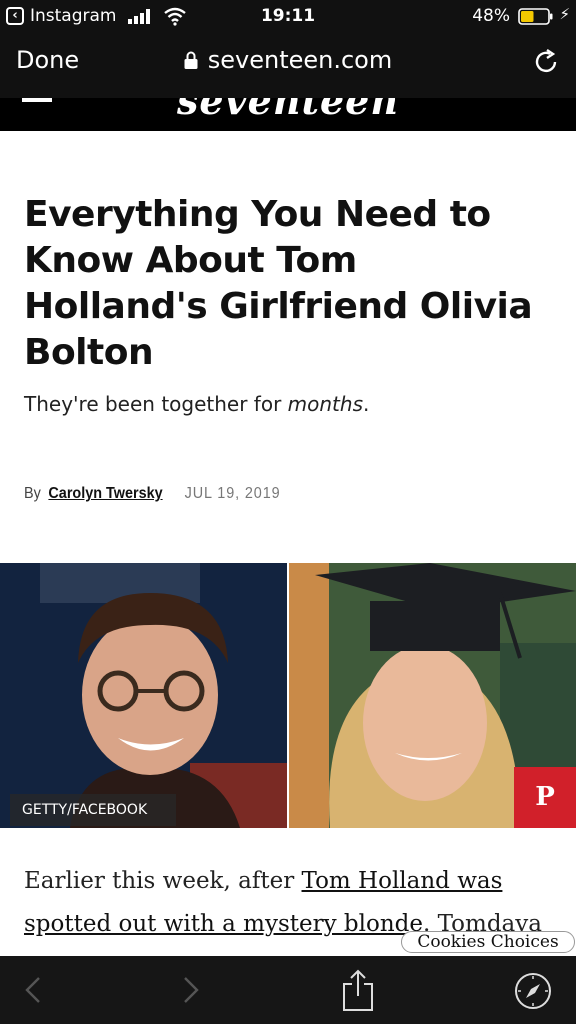 This screenshot has width=576, height=1024. Describe the element at coordinates (358, 990) in the screenshot. I see `share-icon` at that location.